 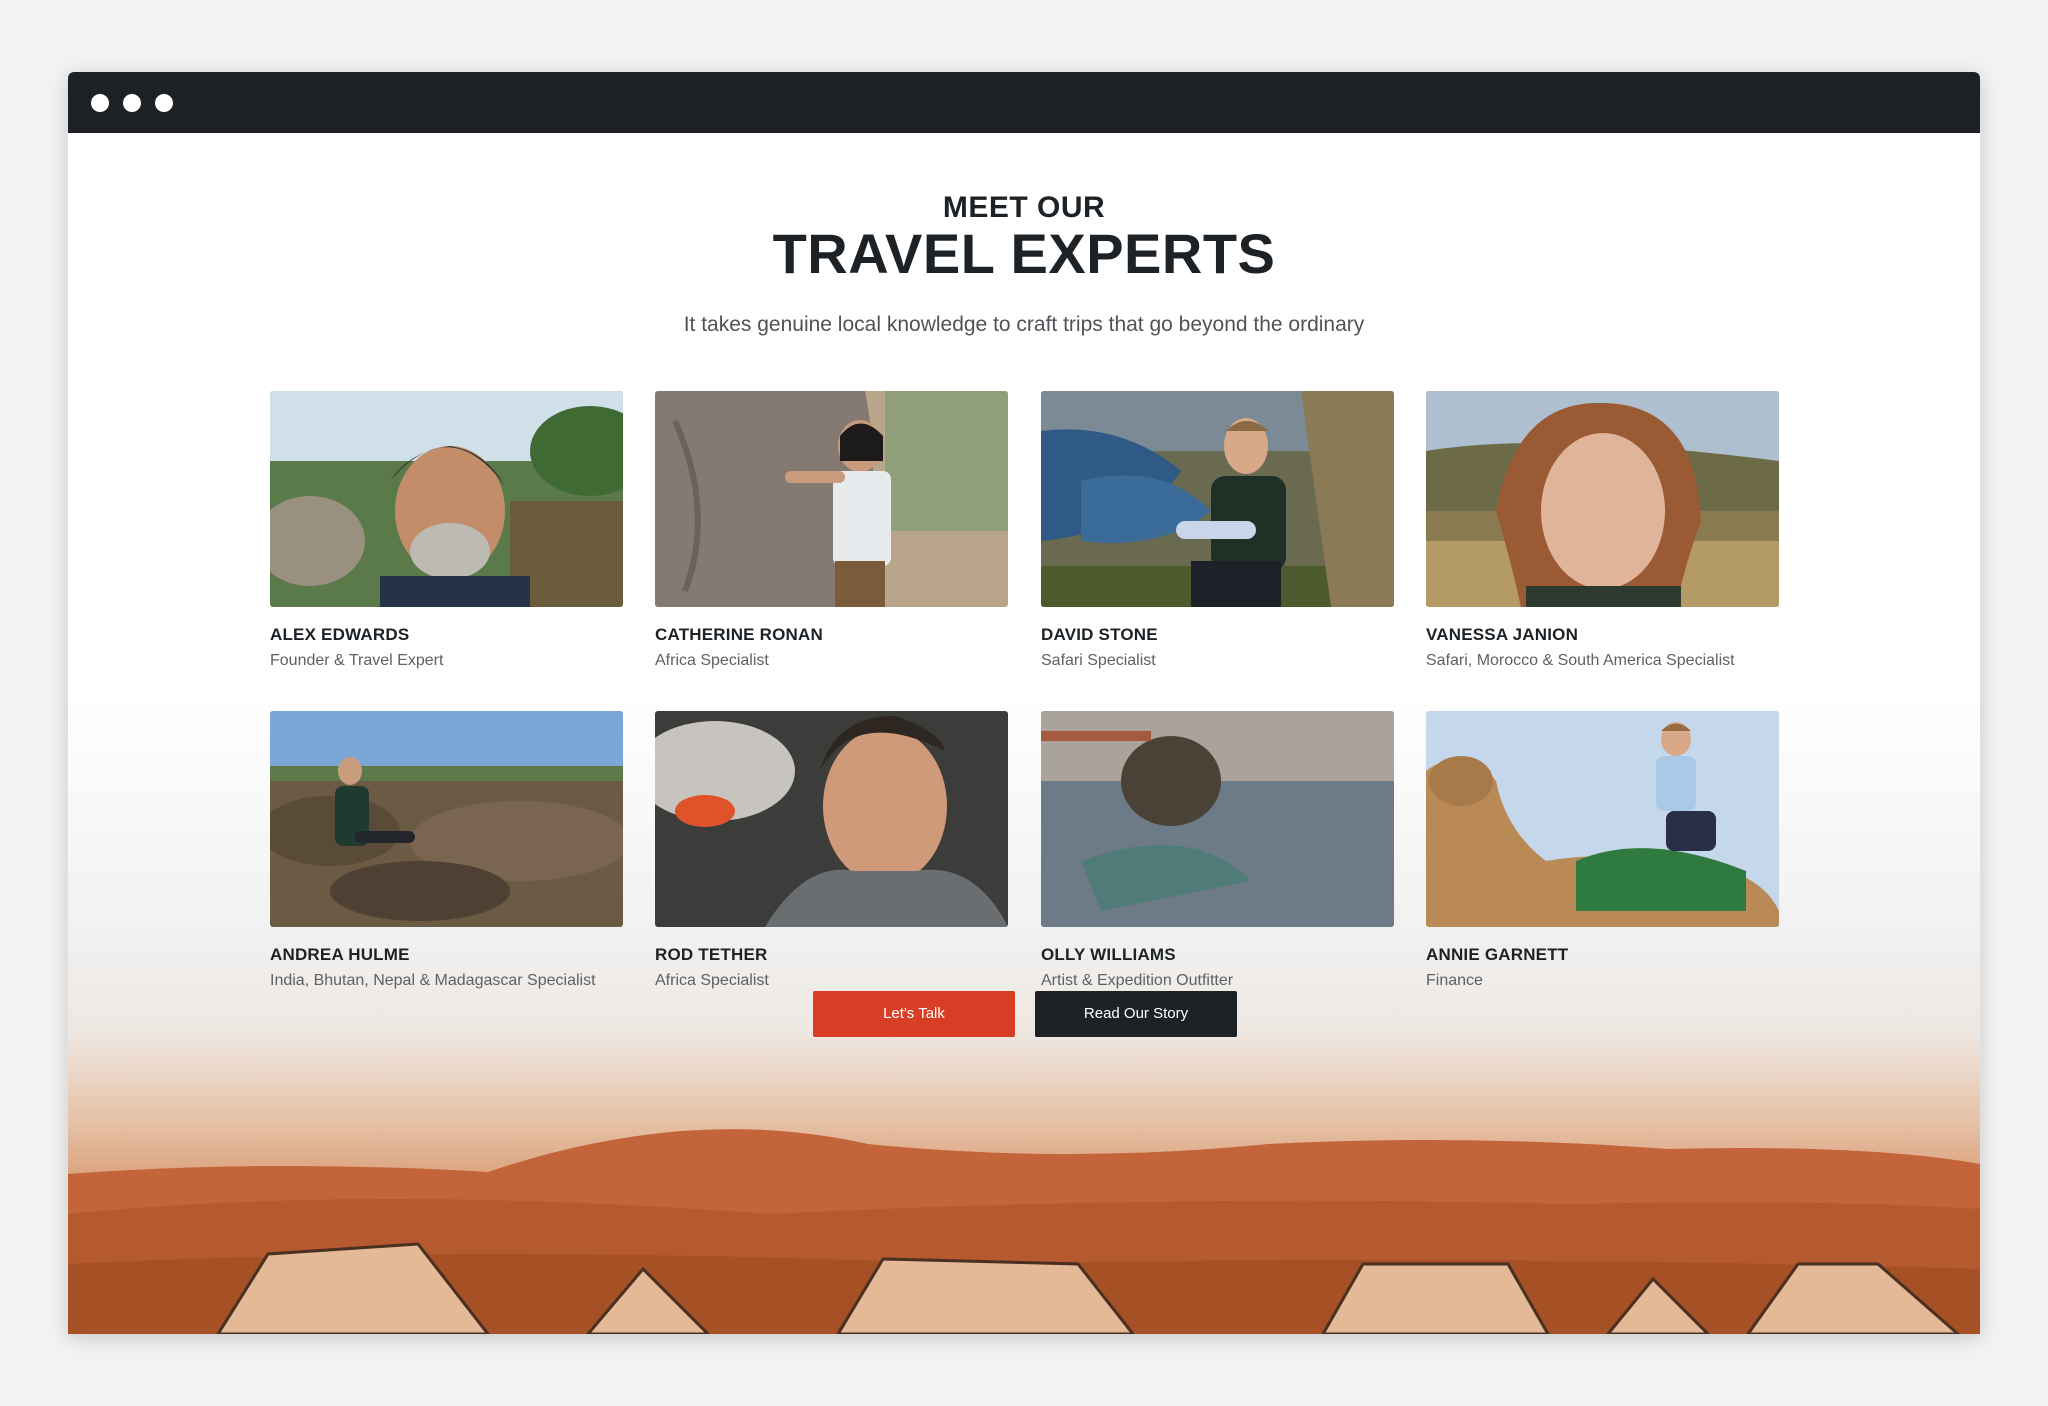 I want to click on window-minimize-dot, so click(x=132, y=103).